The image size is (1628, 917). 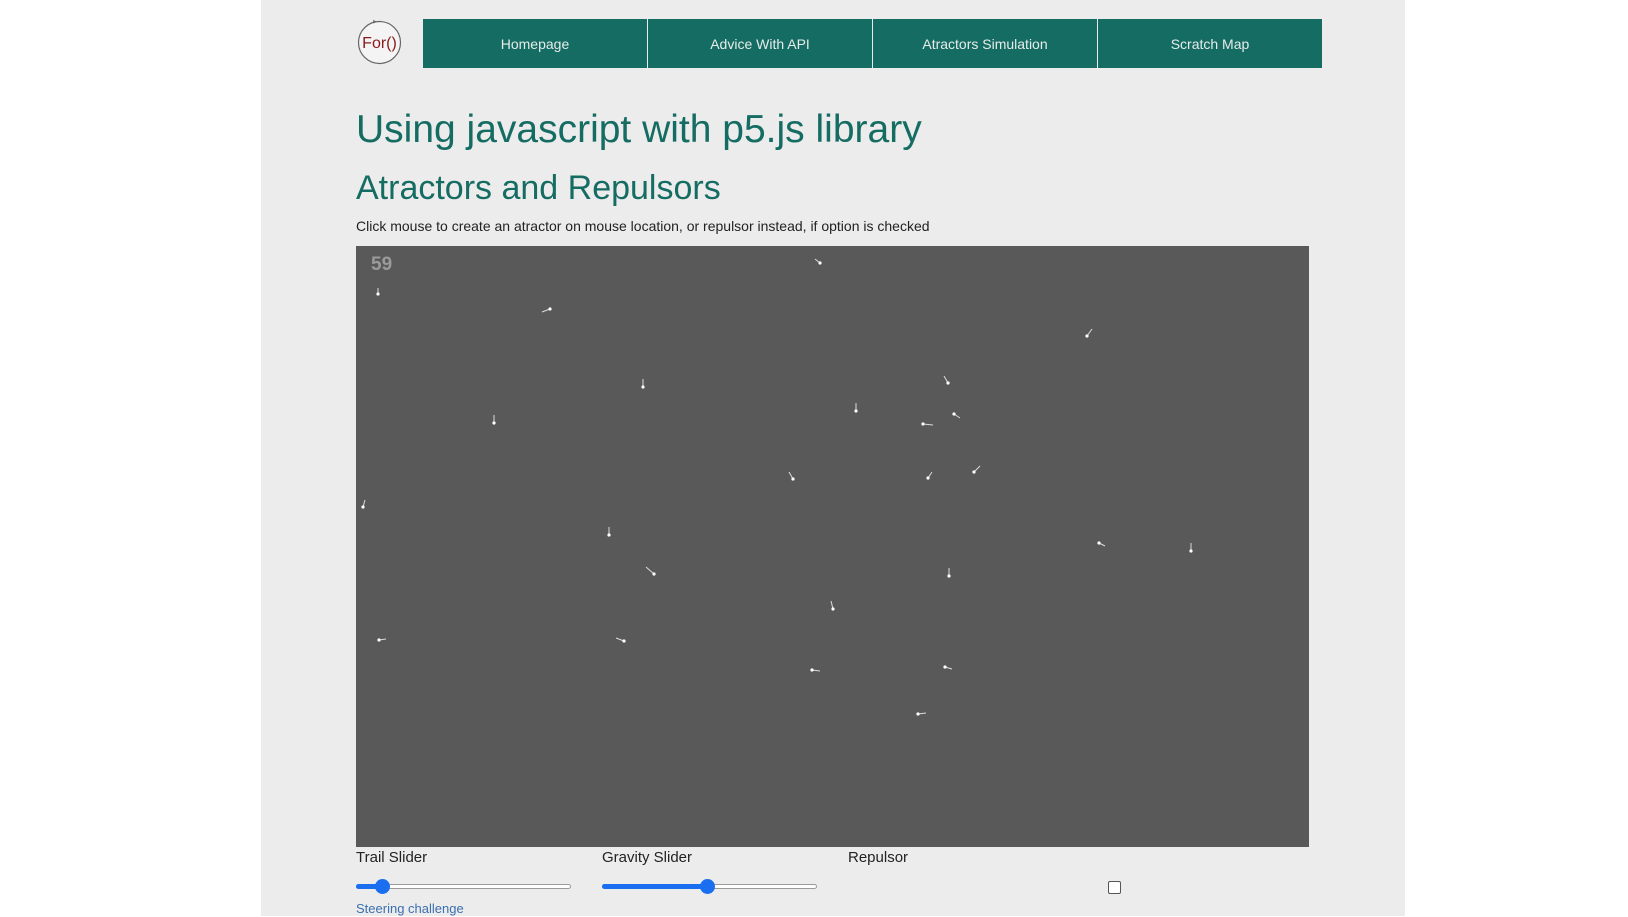 I want to click on nav-atractors-simulation: Atractors Simulation, so click(x=985, y=43).